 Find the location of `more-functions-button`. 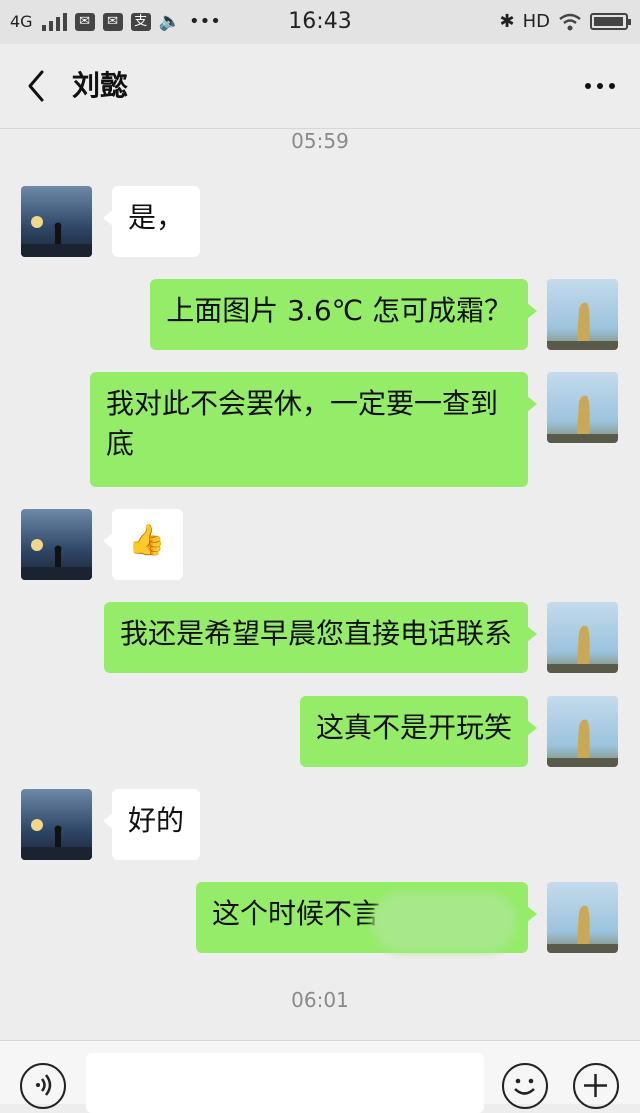

more-functions-button is located at coordinates (596, 1086).